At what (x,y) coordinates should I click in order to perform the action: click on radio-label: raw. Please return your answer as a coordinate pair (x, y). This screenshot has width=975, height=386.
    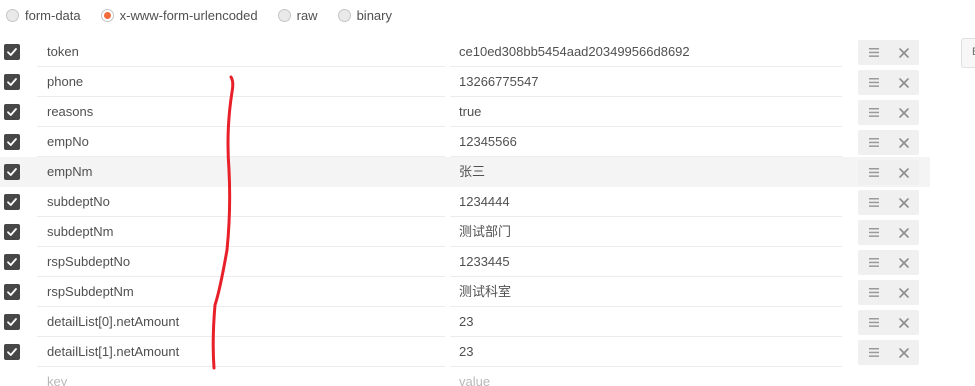
    Looking at the image, I should click on (307, 15).